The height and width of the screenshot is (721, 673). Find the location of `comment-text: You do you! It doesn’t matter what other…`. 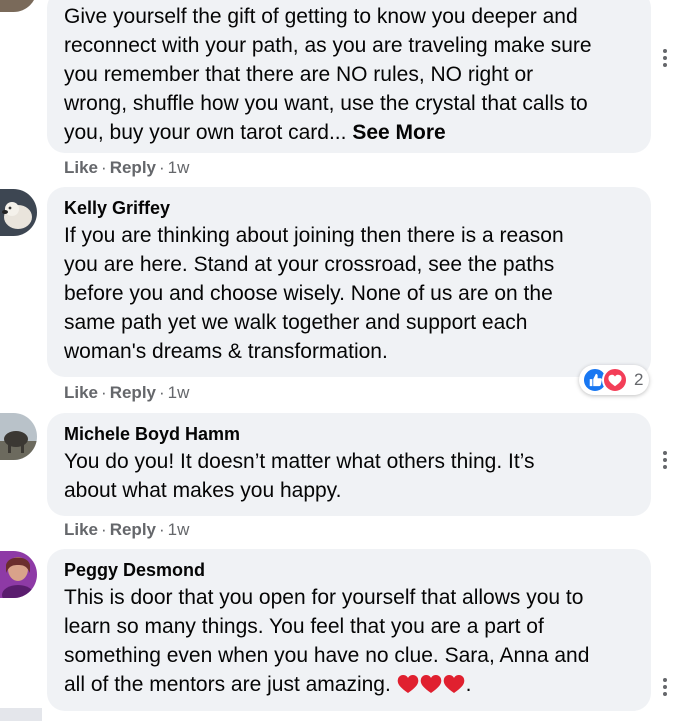

comment-text: You do you! It doesn’t matter what other… is located at coordinates (299, 476).